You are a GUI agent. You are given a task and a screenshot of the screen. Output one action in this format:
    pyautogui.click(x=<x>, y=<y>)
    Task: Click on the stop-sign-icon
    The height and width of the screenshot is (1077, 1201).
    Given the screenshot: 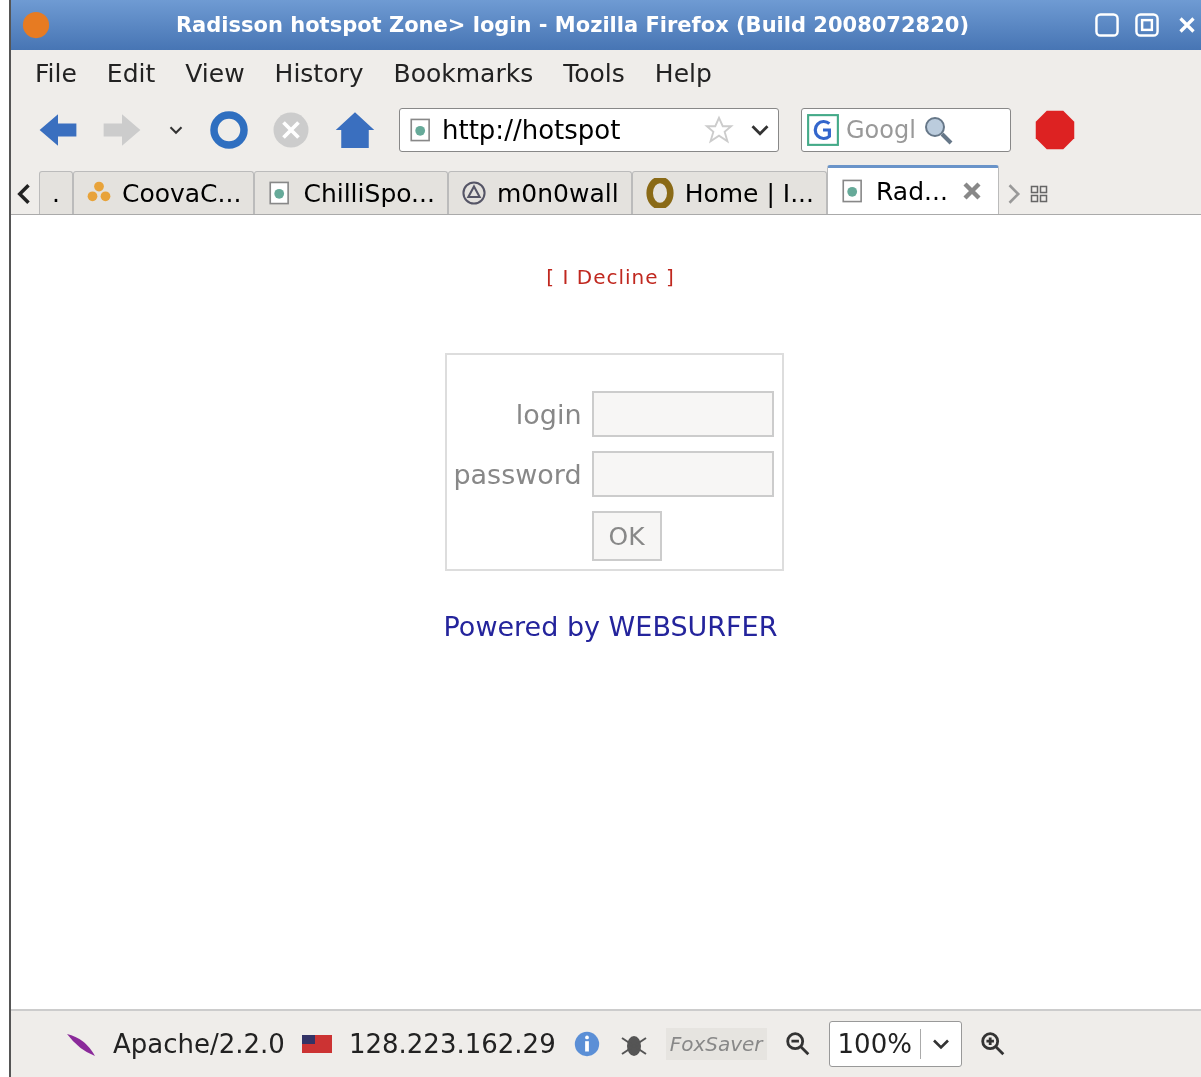 What is the action you would take?
    pyautogui.click(x=1055, y=130)
    